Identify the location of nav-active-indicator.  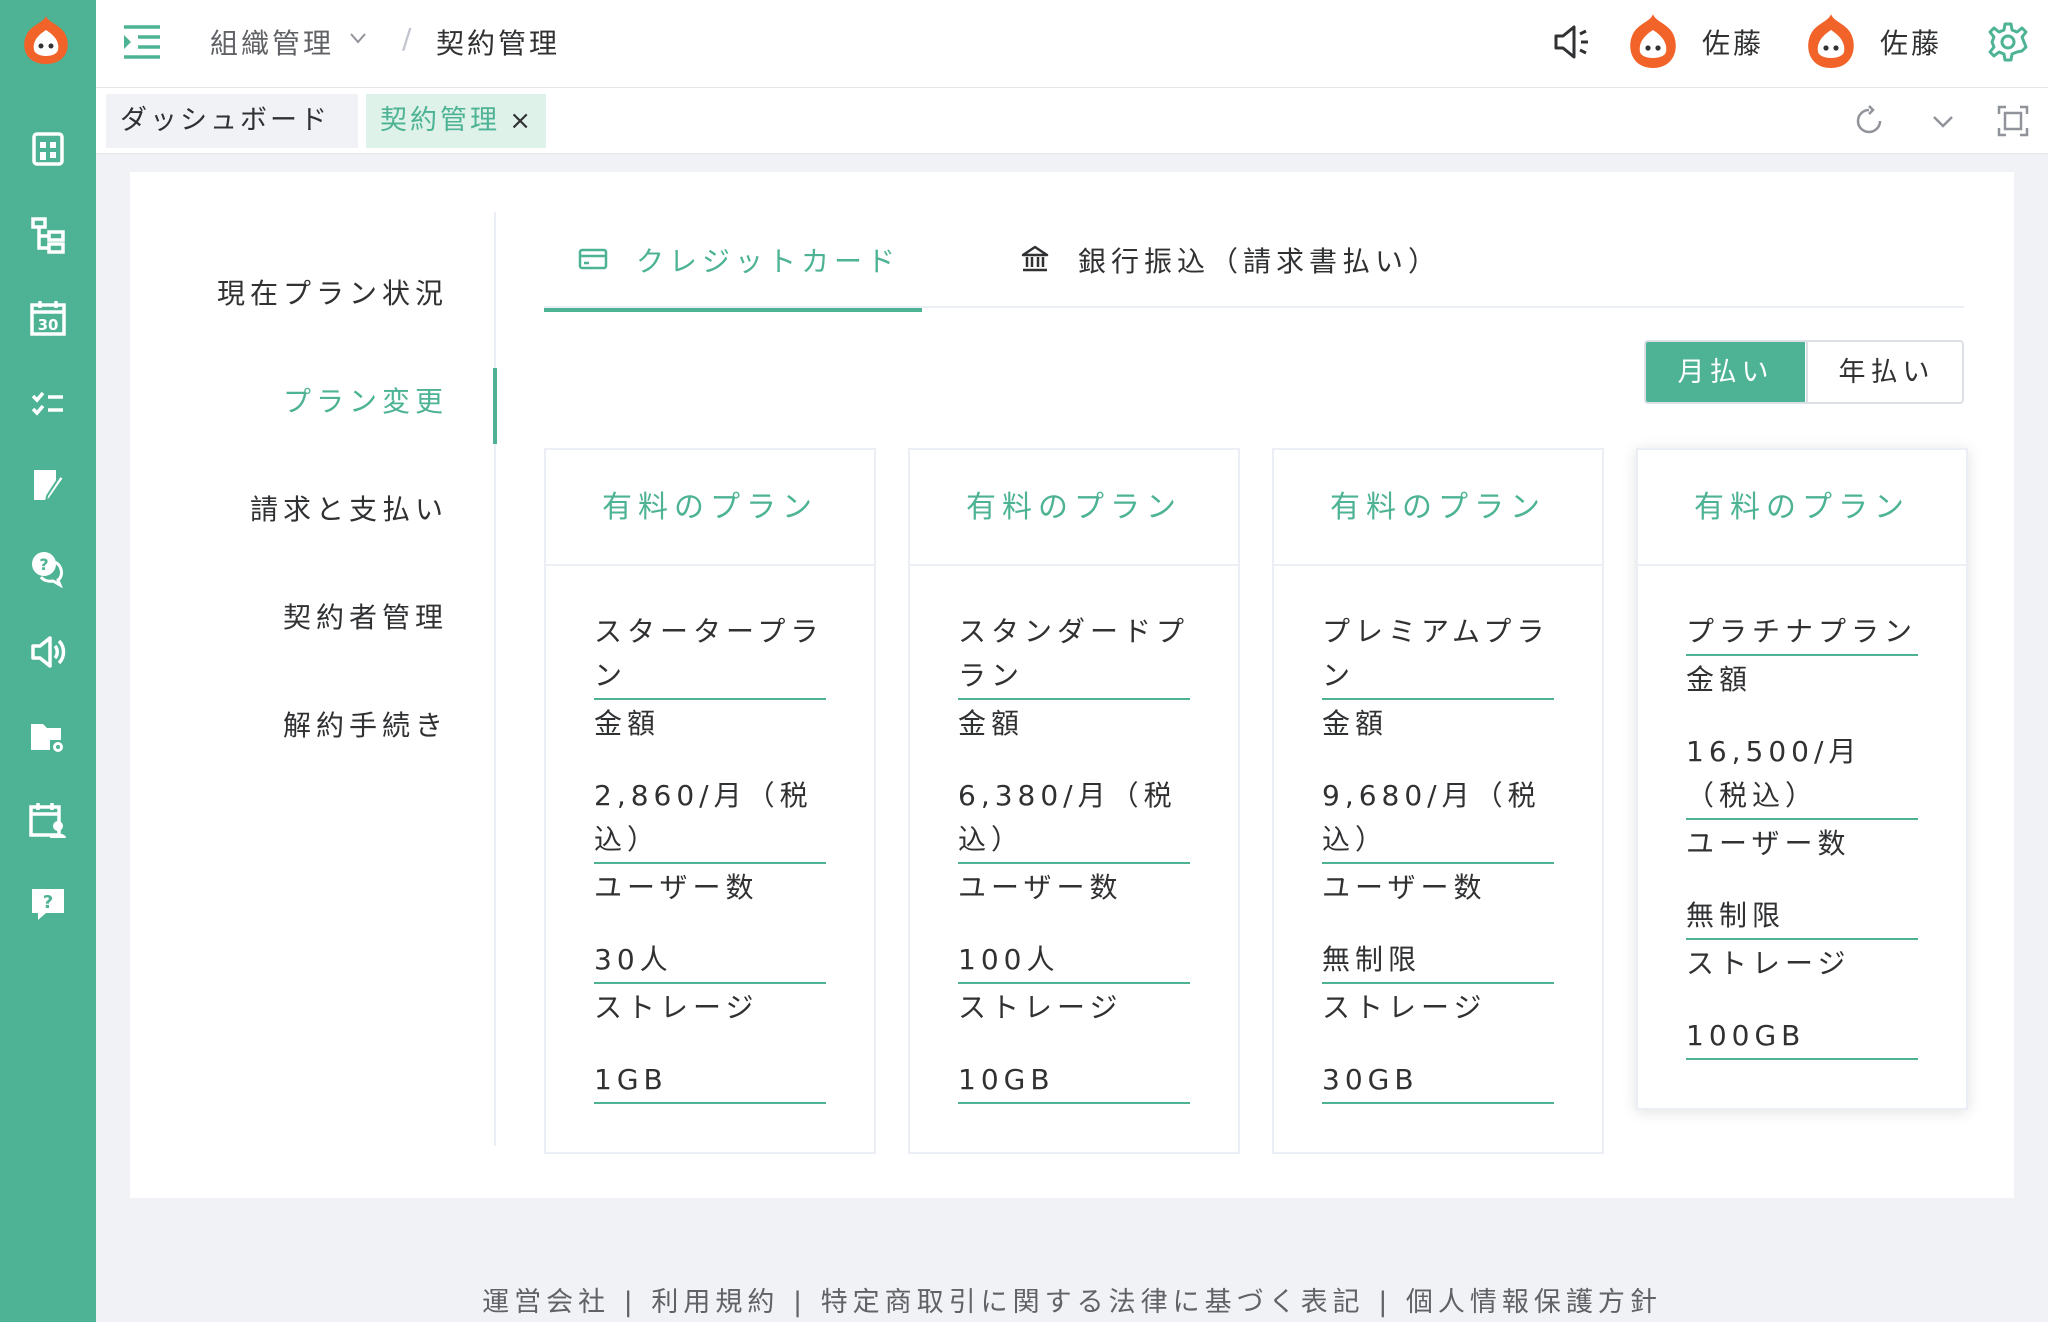
(495, 406).